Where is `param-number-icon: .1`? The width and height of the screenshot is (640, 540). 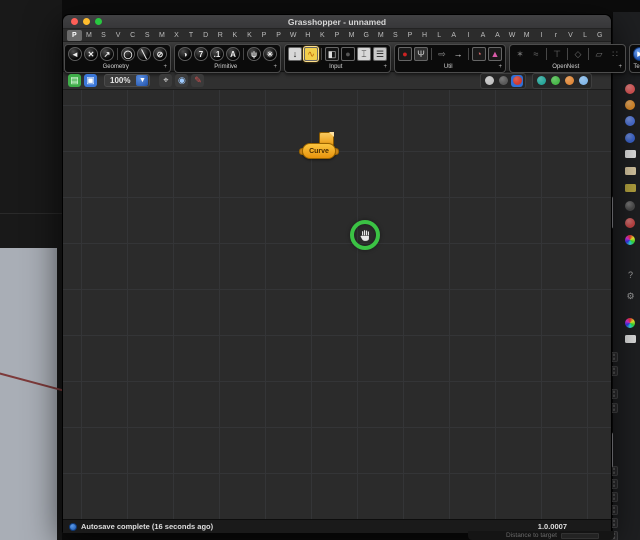 param-number-icon: .1 is located at coordinates (217, 54).